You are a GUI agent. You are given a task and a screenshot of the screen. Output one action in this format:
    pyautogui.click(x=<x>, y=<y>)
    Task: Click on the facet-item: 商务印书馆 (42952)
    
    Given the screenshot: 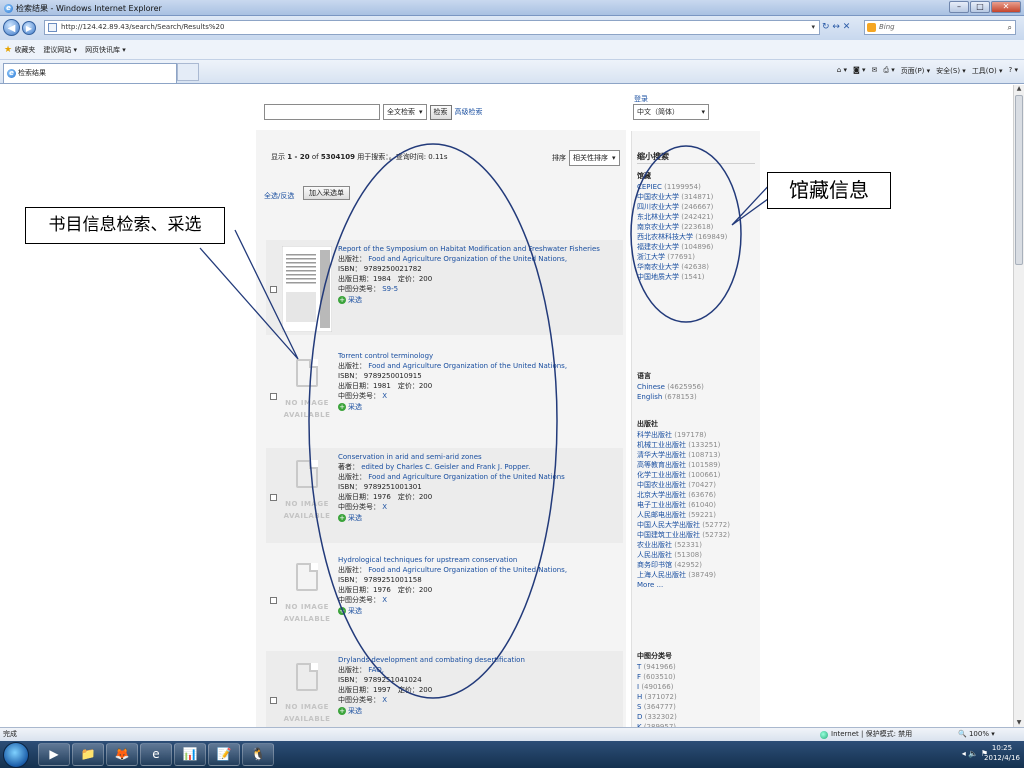 What is the action you would take?
    pyautogui.click(x=683, y=565)
    